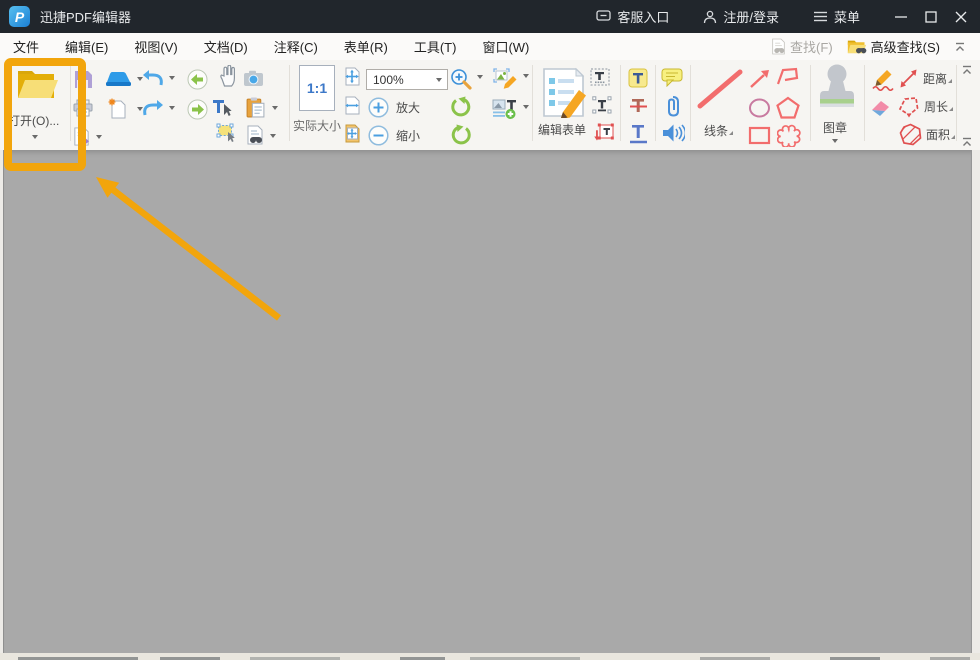  Describe the element at coordinates (673, 108) in the screenshot. I see `attach-file-button` at that location.